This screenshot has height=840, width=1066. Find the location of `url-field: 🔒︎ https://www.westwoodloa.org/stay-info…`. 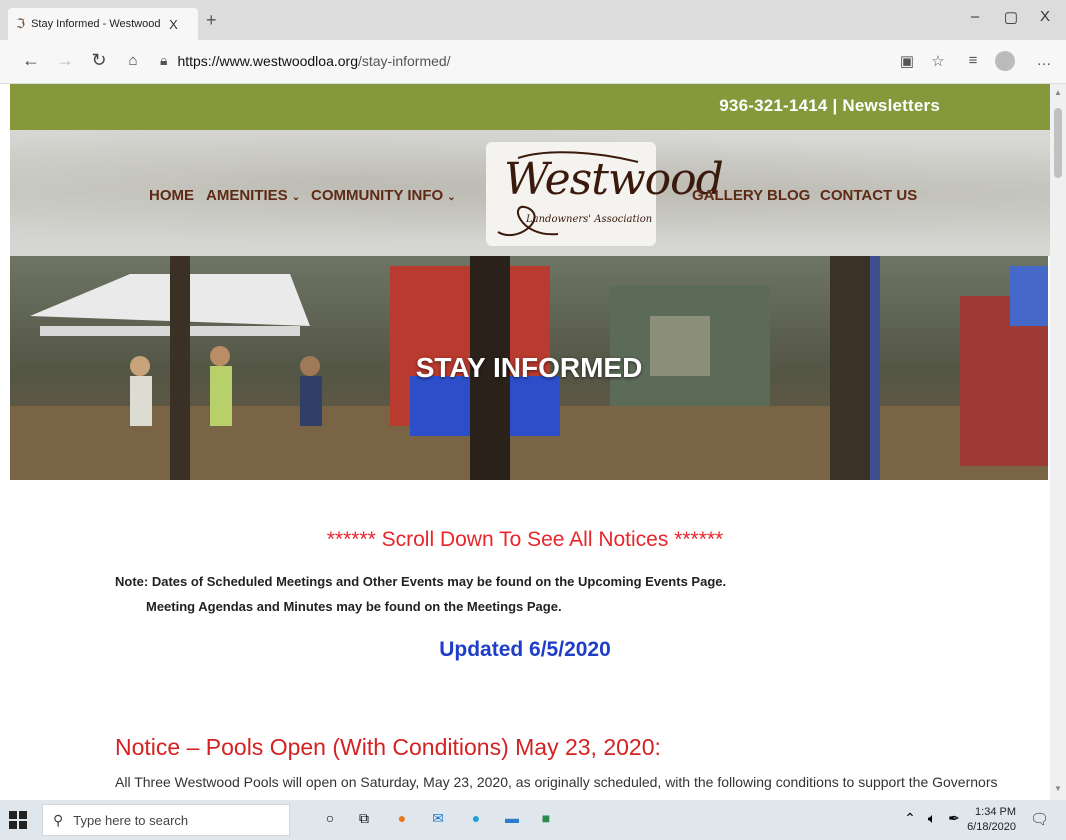

url-field: 🔒︎ https://www.westwoodloa.org/stay-info… is located at coordinates (305, 60).